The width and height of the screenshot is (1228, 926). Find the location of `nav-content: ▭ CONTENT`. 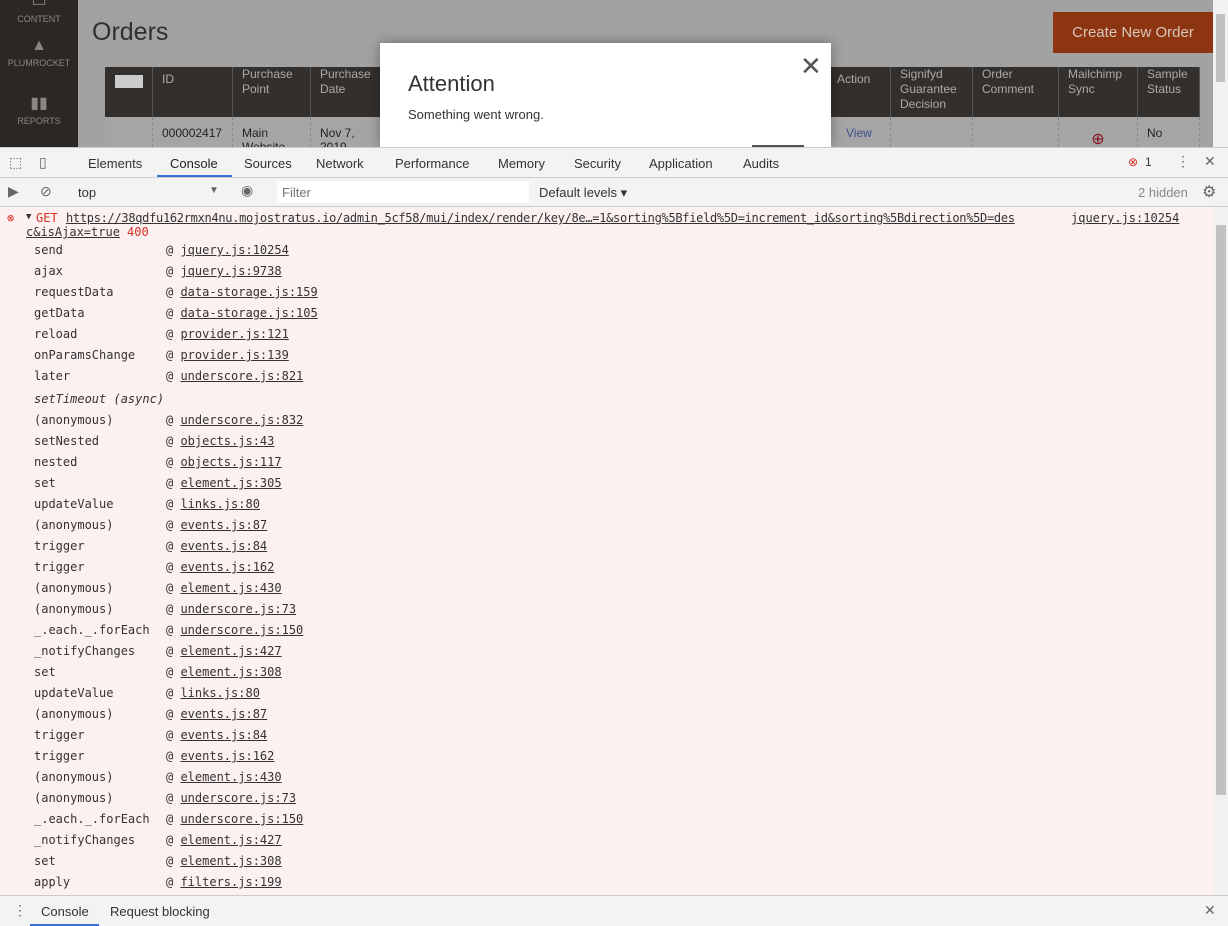

nav-content: ▭ CONTENT is located at coordinates (39, 12).